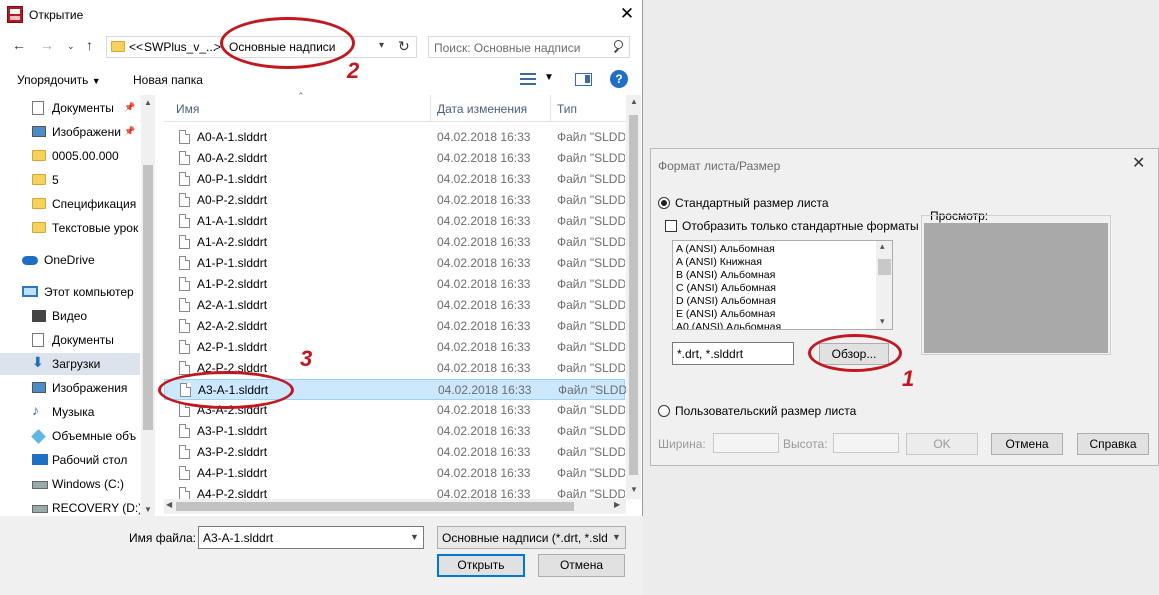 This screenshot has width=1159, height=595. Describe the element at coordinates (482, 109) in the screenshot. I see `column-header-date: Дата изменения` at that location.